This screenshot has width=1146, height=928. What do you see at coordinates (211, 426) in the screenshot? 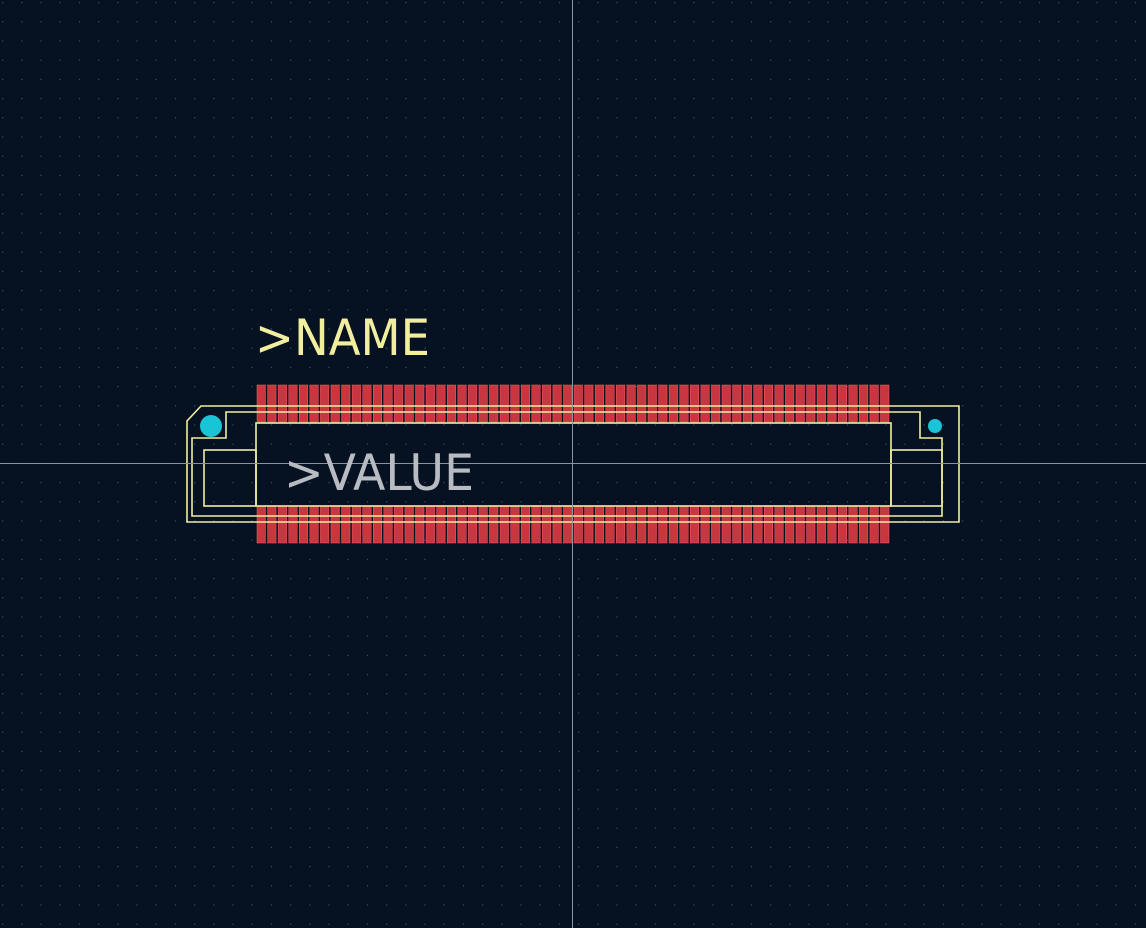
I see `mounting-hole-left` at bounding box center [211, 426].